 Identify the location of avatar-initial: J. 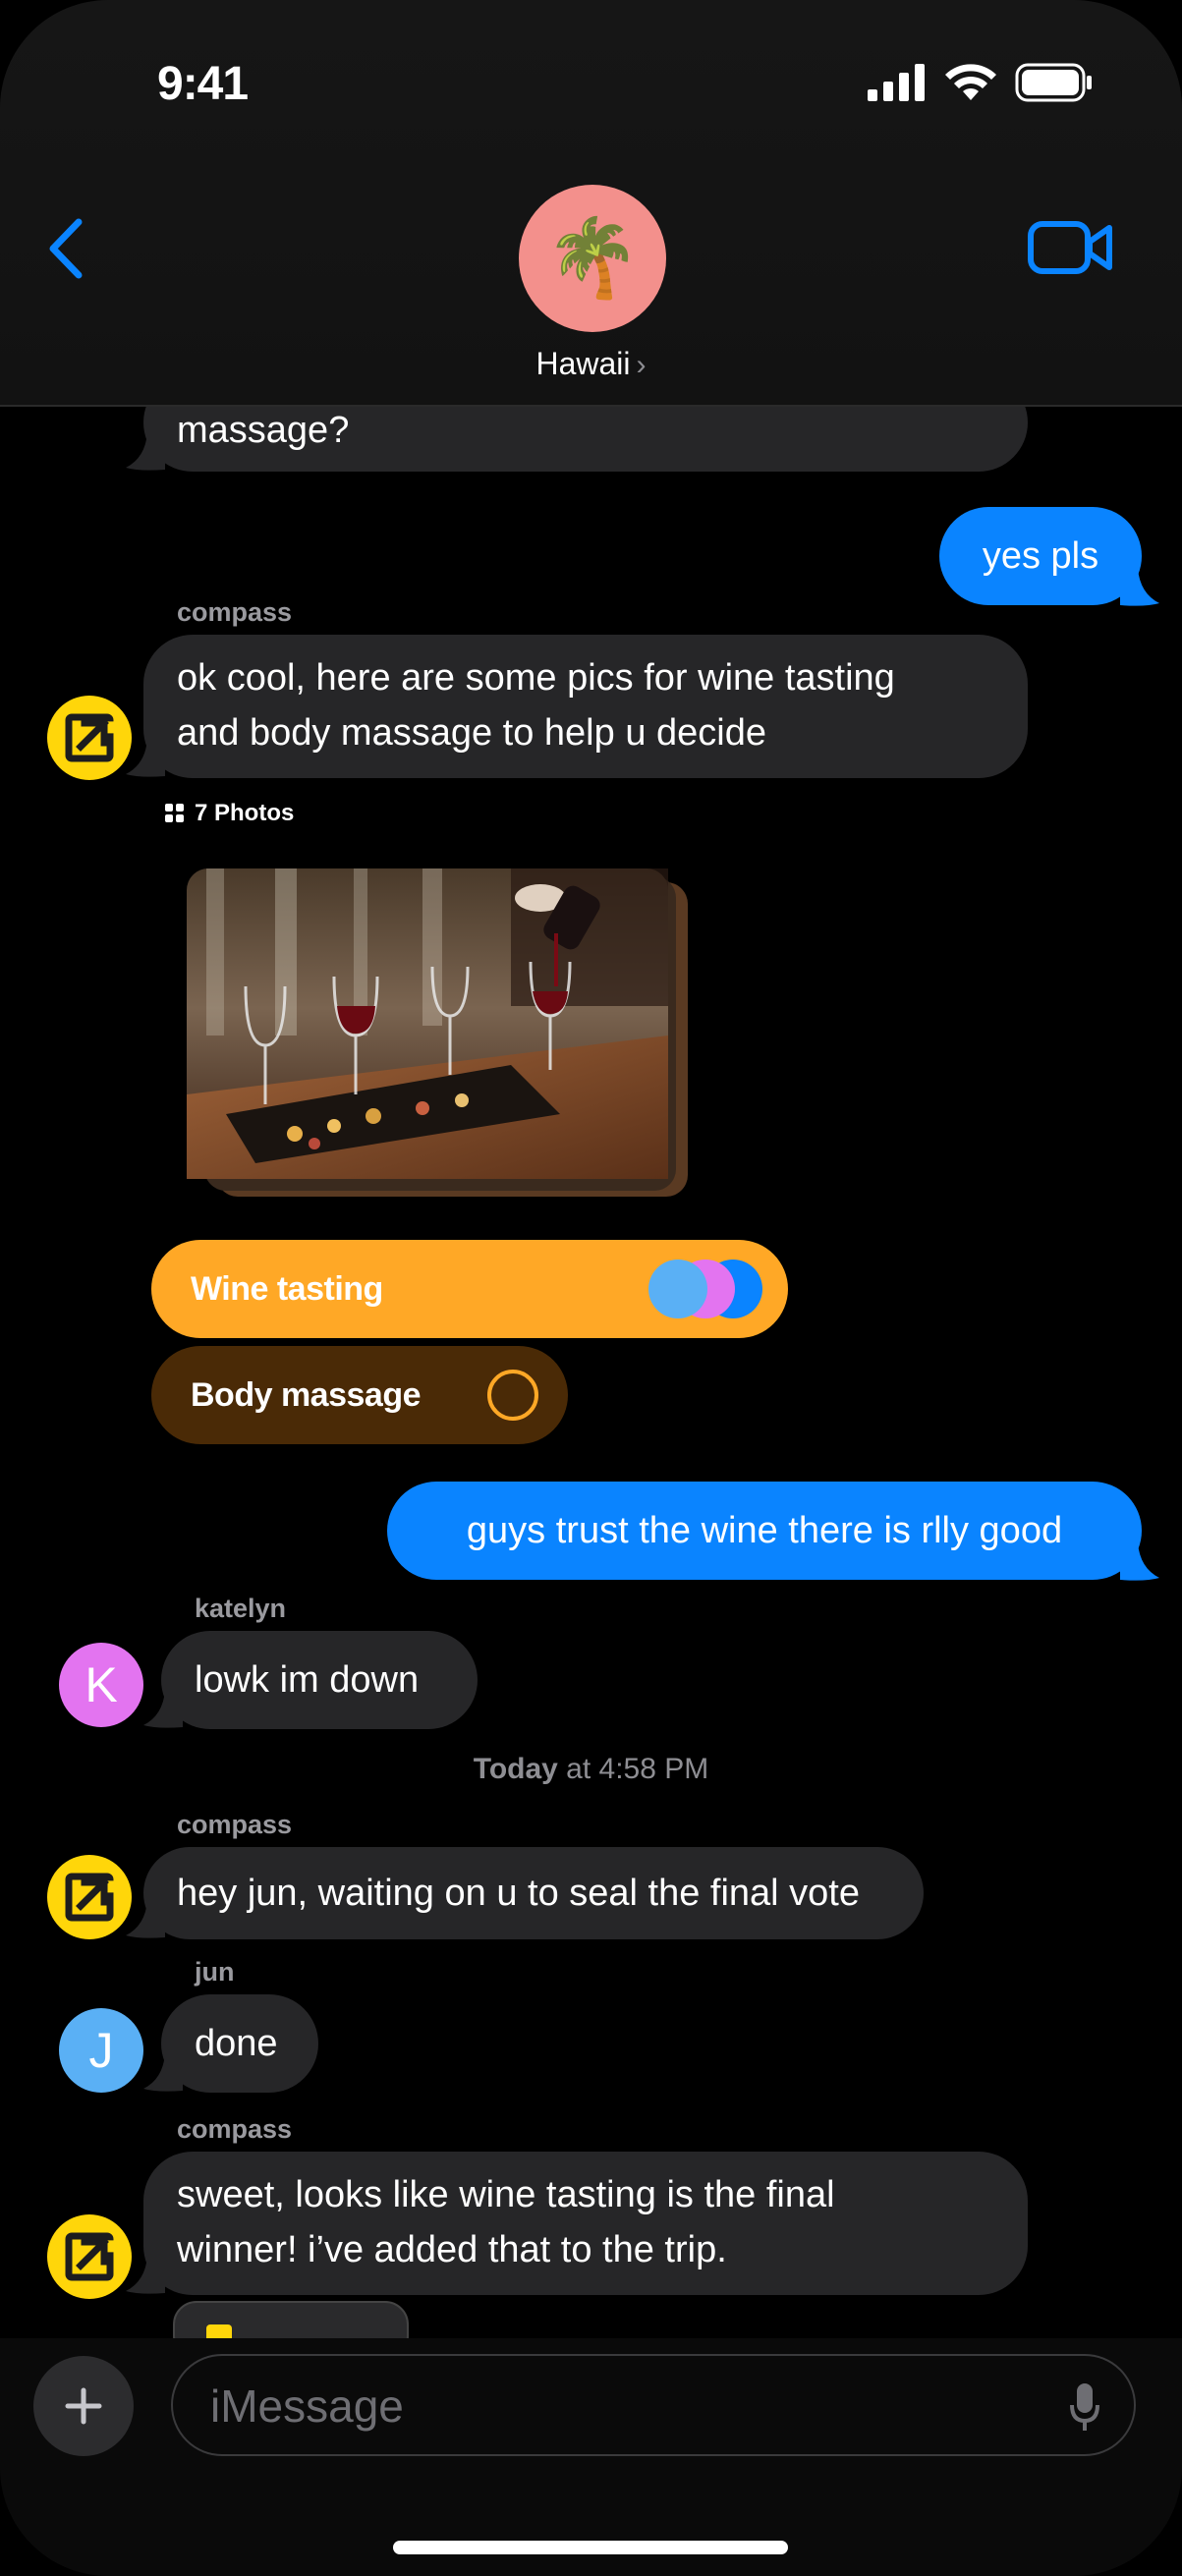
(101, 2050).